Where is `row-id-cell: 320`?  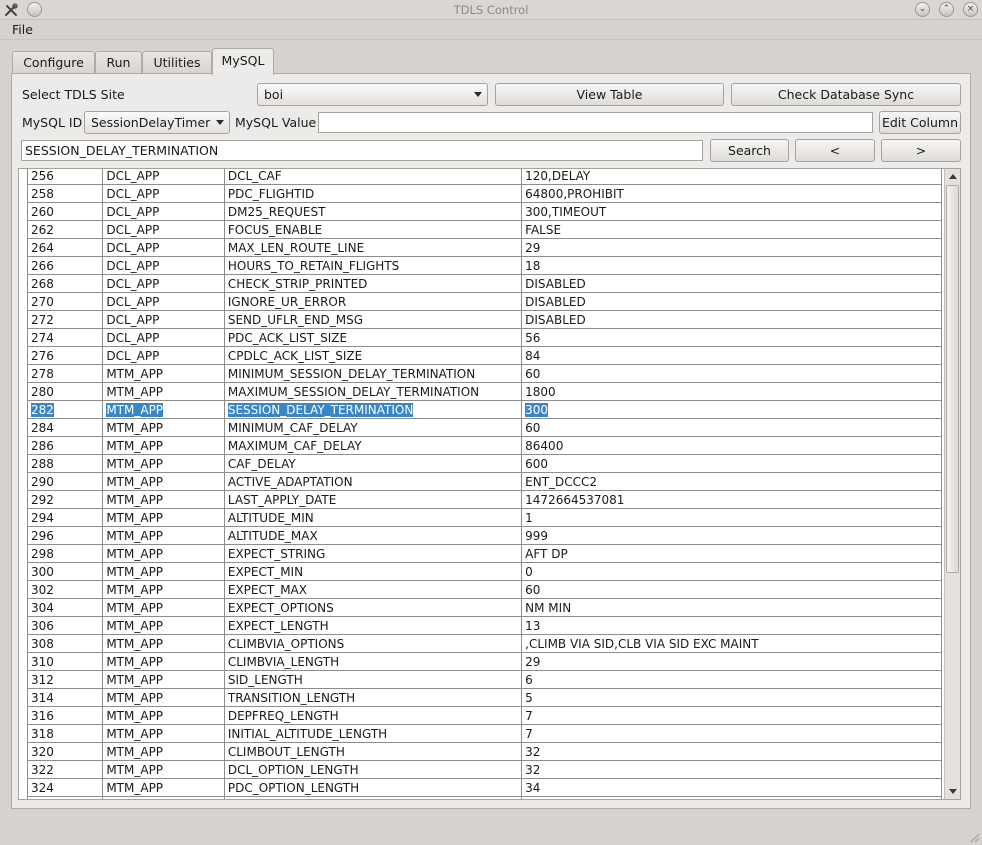
row-id-cell: 320 is located at coordinates (65, 751).